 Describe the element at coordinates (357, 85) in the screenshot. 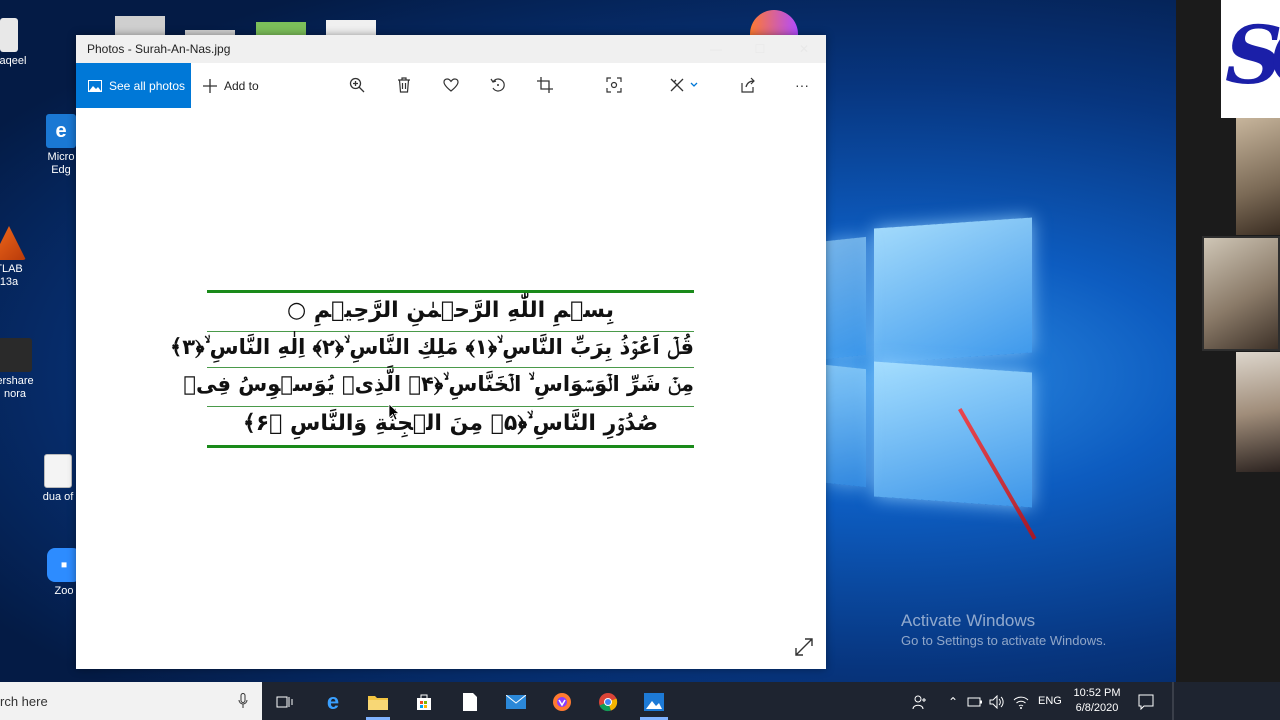

I see `zoom-icon` at that location.